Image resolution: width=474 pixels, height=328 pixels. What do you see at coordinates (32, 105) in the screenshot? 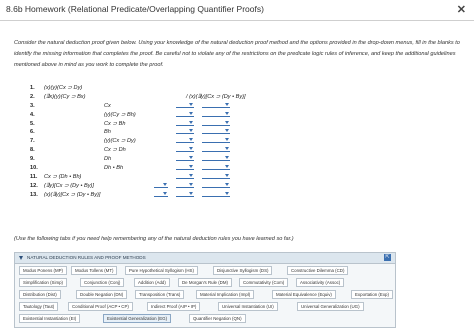
I see `proof-line-number: 3.` at bounding box center [32, 105].